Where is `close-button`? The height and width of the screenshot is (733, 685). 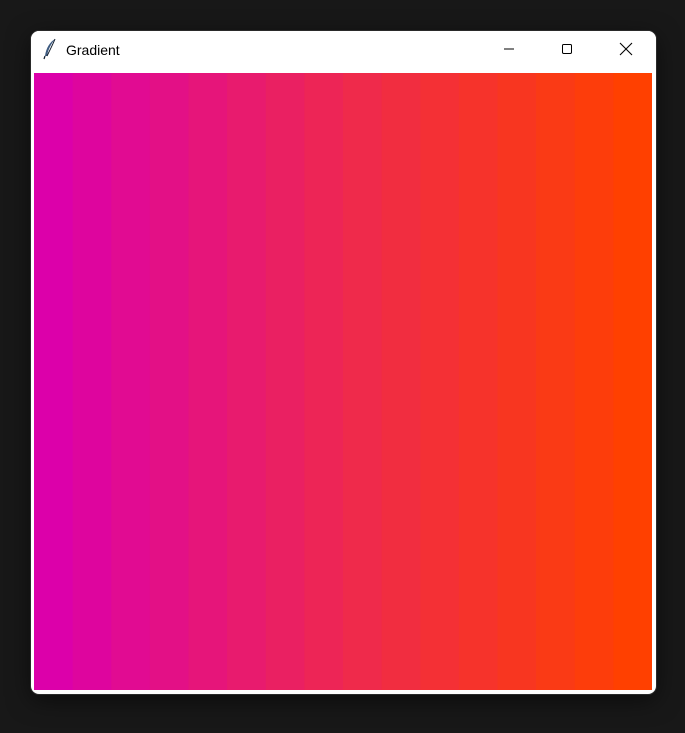 close-button is located at coordinates (626, 51).